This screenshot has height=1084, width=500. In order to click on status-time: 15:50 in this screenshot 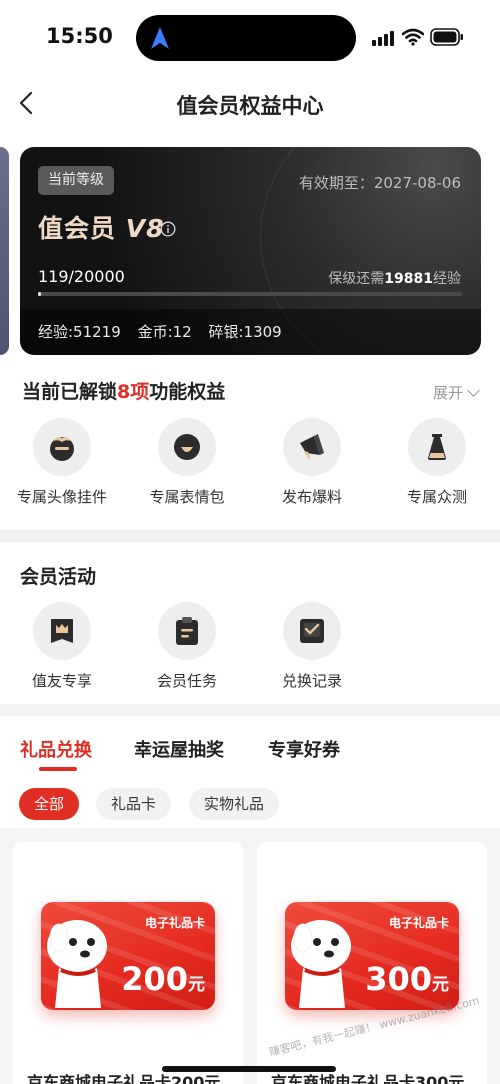, I will do `click(79, 36)`.